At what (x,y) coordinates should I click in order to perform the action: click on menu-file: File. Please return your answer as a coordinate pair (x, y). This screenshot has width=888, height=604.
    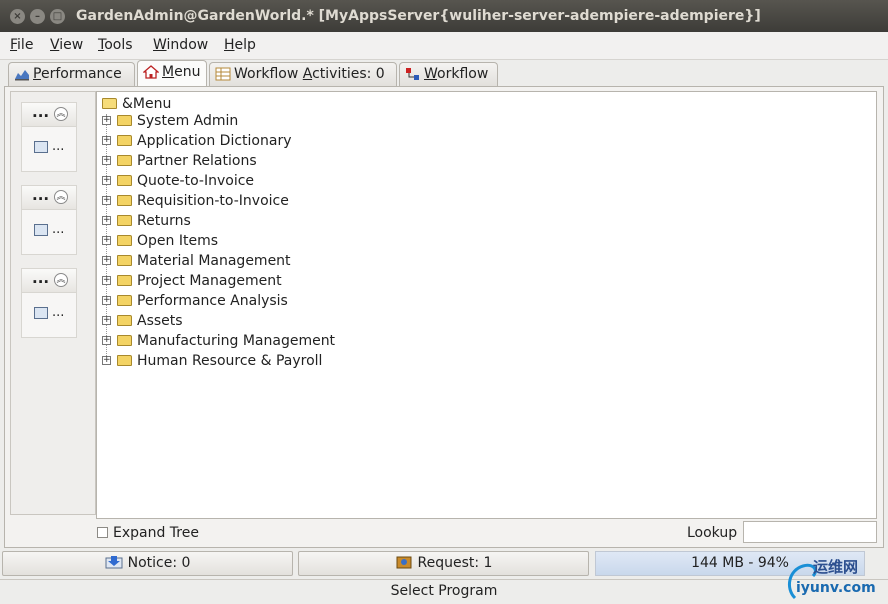
    Looking at the image, I should click on (21, 45).